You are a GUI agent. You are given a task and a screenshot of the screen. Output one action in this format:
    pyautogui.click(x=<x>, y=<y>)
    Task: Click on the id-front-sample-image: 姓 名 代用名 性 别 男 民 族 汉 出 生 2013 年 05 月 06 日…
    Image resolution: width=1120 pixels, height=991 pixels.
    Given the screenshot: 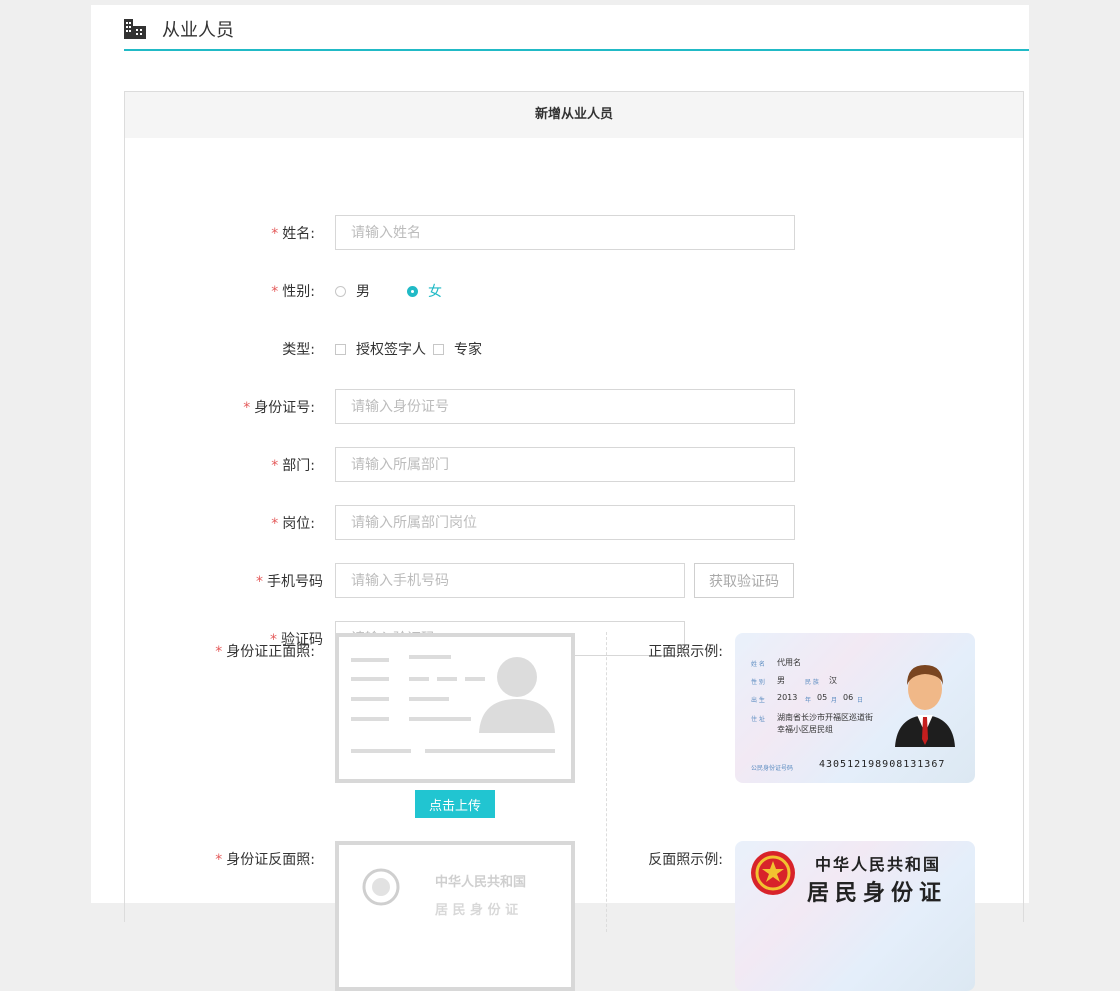 What is the action you would take?
    pyautogui.click(x=855, y=708)
    